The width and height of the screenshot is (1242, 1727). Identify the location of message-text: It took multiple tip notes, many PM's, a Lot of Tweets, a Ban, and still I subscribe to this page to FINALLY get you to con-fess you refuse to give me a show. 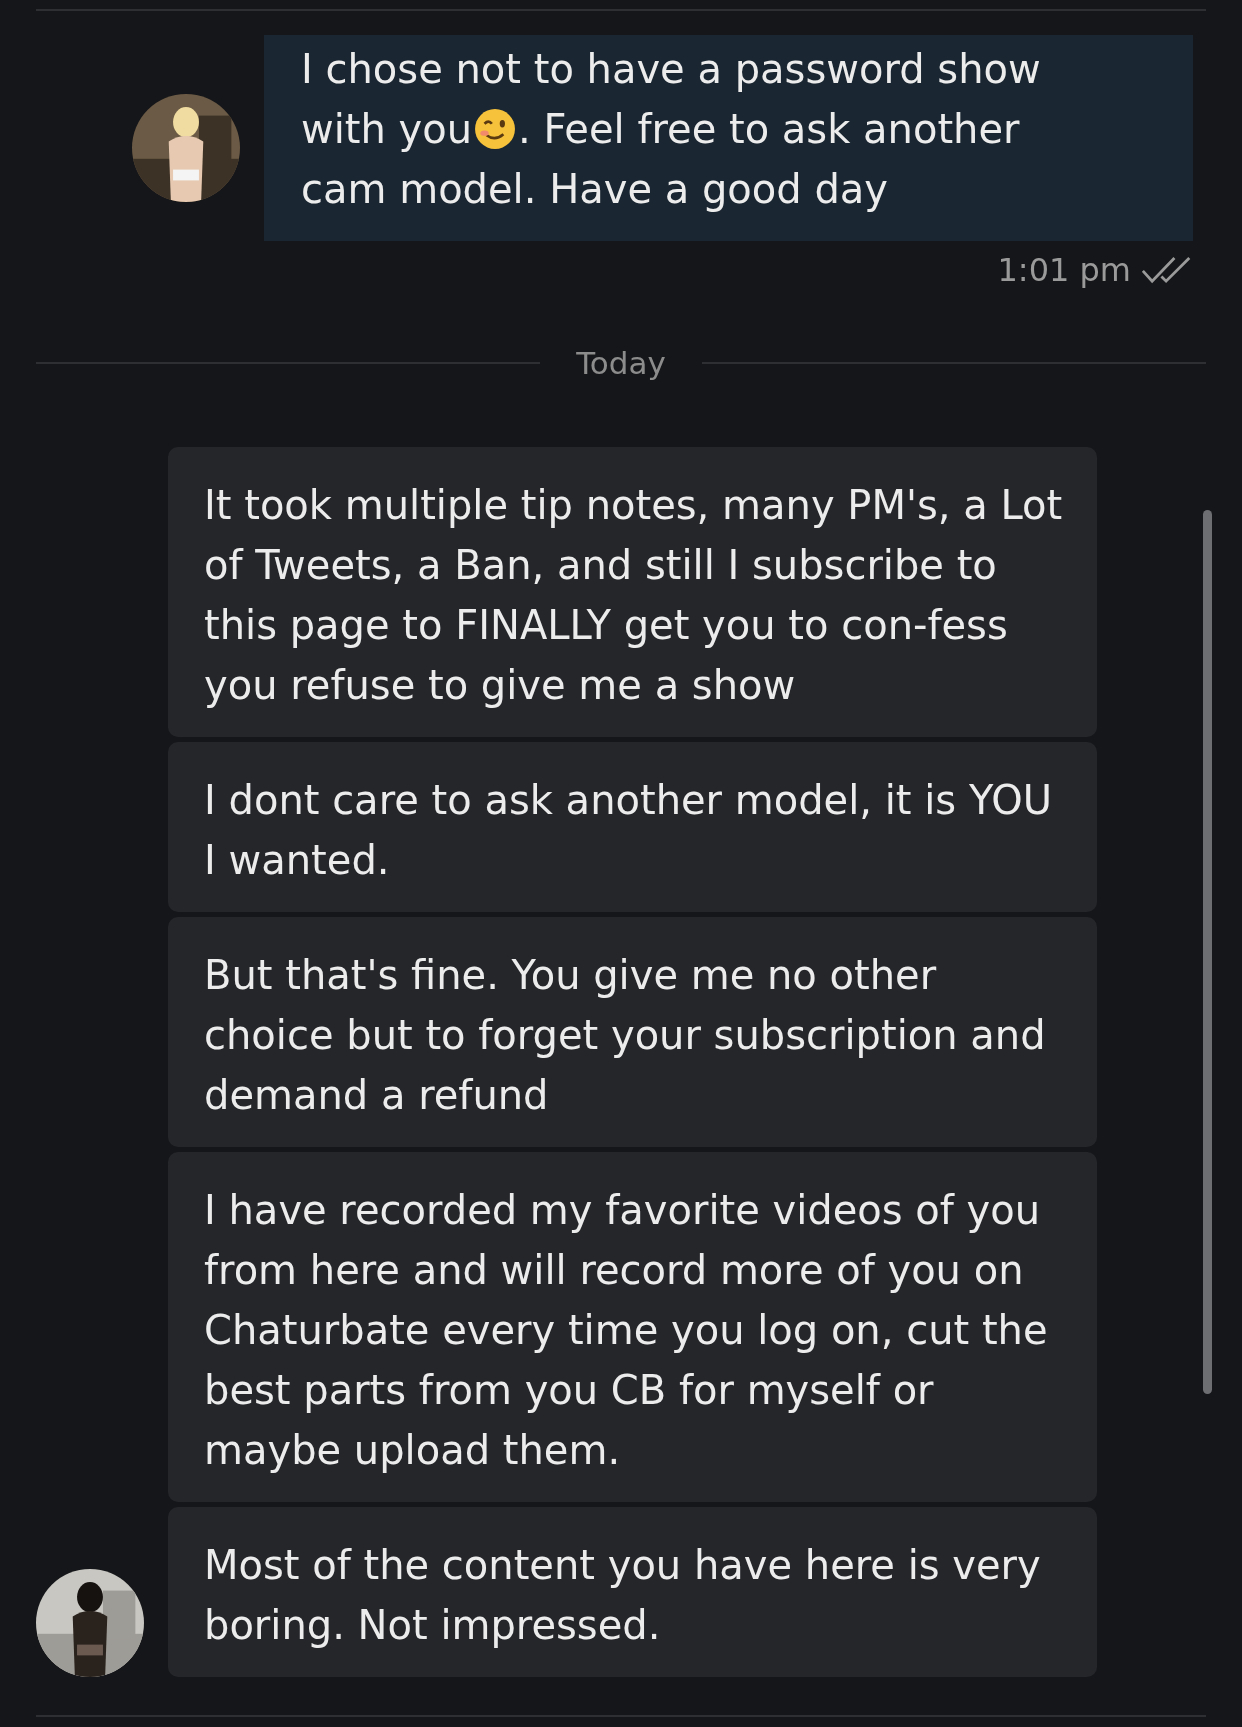
(634, 595).